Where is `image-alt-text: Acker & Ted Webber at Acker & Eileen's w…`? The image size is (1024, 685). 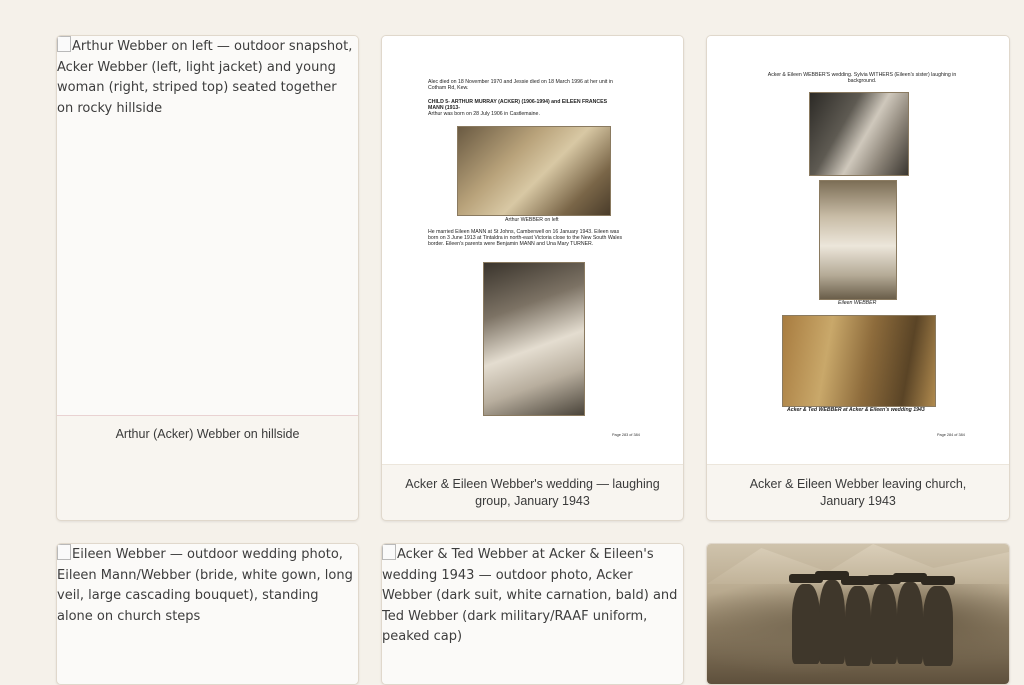
image-alt-text: Acker & Ted Webber at Acker & Eileen's w… is located at coordinates (530, 595).